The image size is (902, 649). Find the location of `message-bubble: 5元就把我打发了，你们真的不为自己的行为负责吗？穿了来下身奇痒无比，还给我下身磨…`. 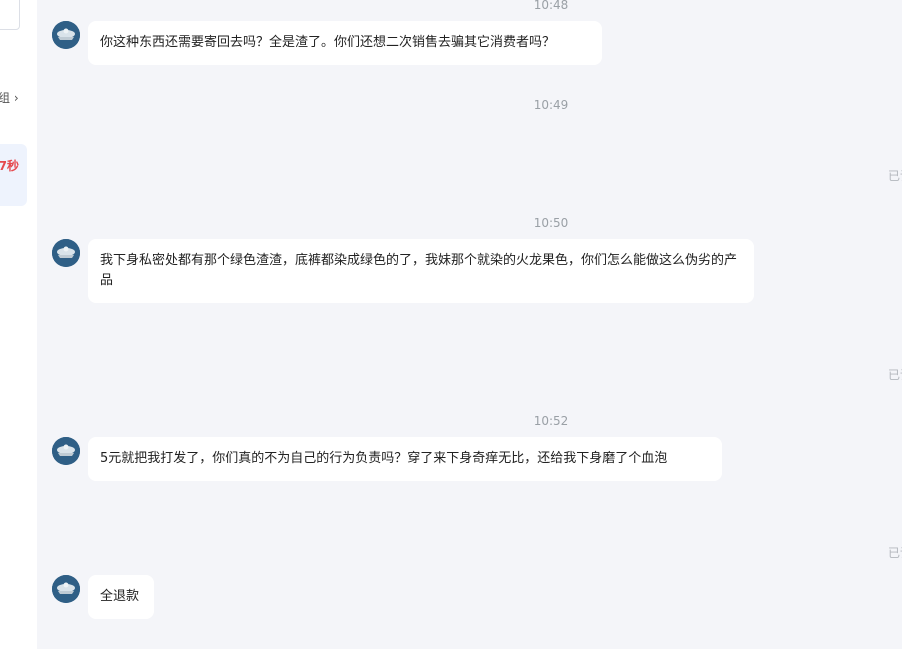

message-bubble: 5元就把我打发了，你们真的不为自己的行为负责吗？穿了来下身奇痒无比，还给我下身磨… is located at coordinates (405, 459).